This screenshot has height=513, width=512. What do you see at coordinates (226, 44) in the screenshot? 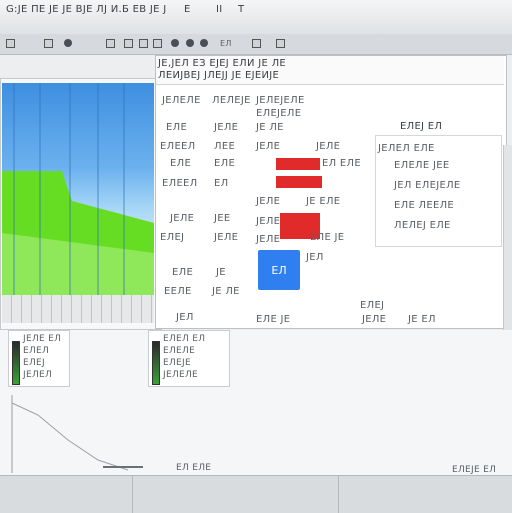
I see `toolbar-label: ЕЛ` at bounding box center [226, 44].